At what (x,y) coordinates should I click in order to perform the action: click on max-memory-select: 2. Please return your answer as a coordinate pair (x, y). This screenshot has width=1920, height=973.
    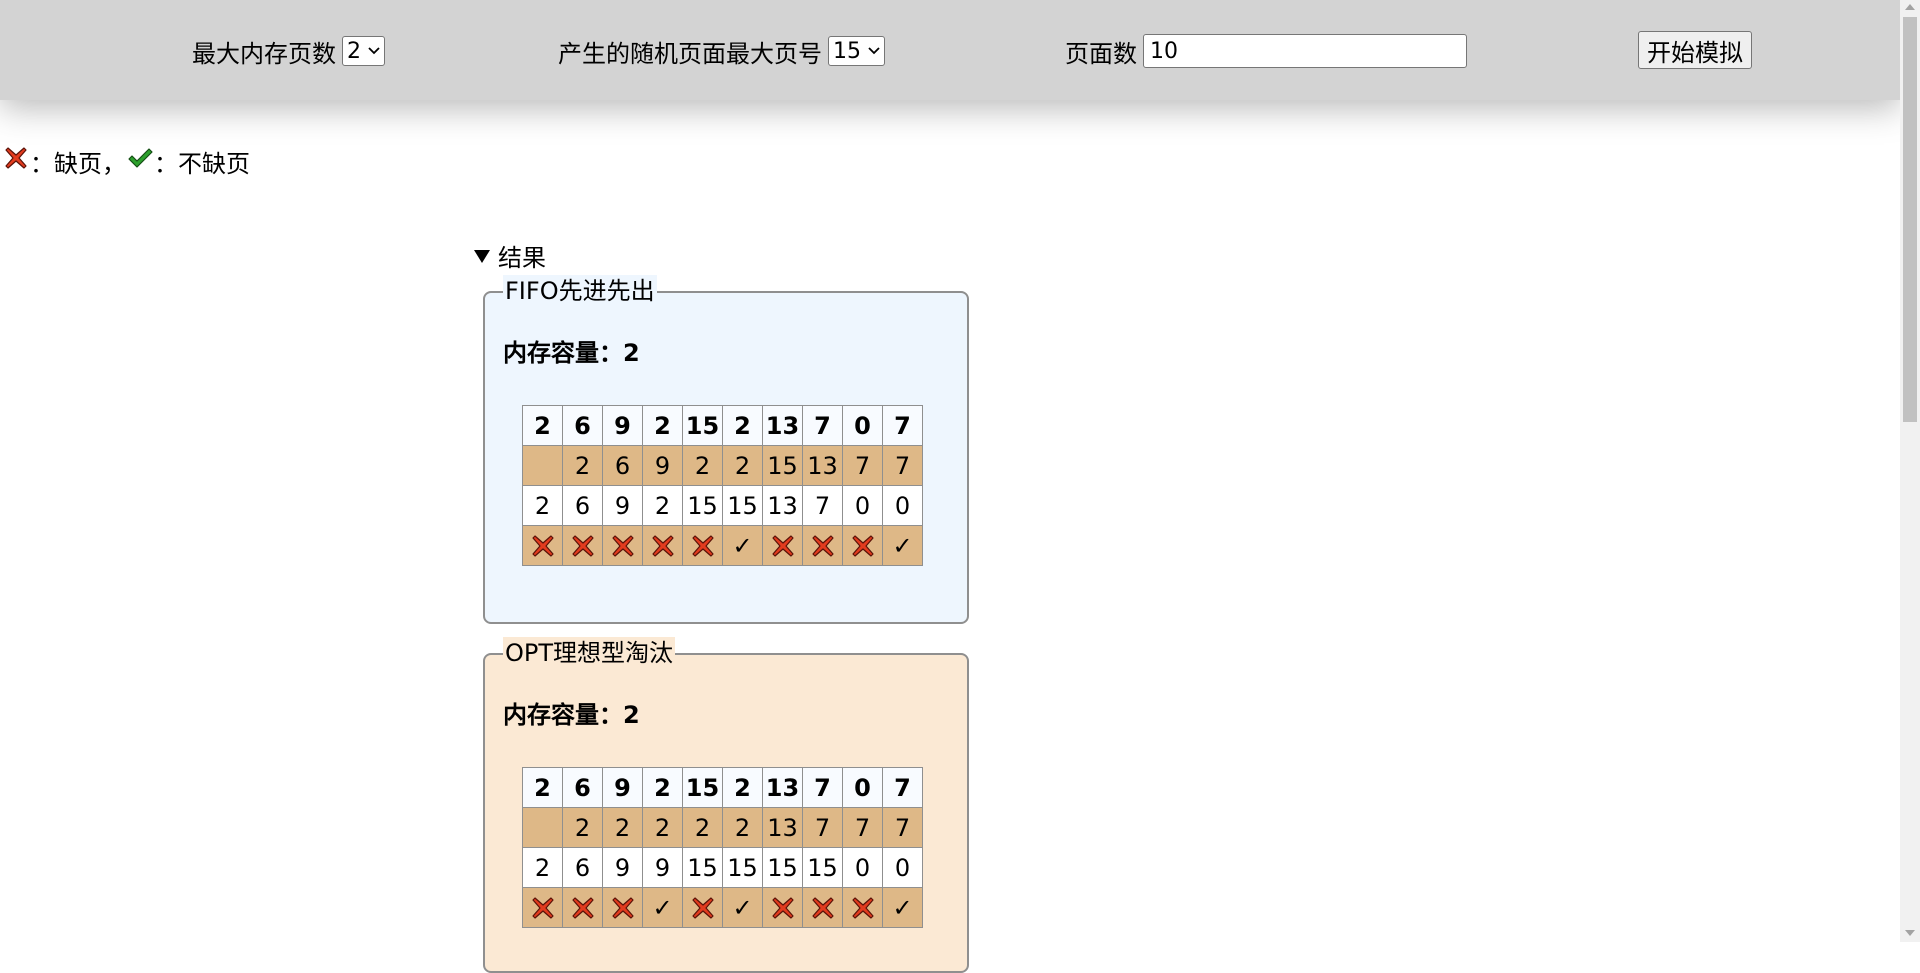
    Looking at the image, I should click on (363, 51).